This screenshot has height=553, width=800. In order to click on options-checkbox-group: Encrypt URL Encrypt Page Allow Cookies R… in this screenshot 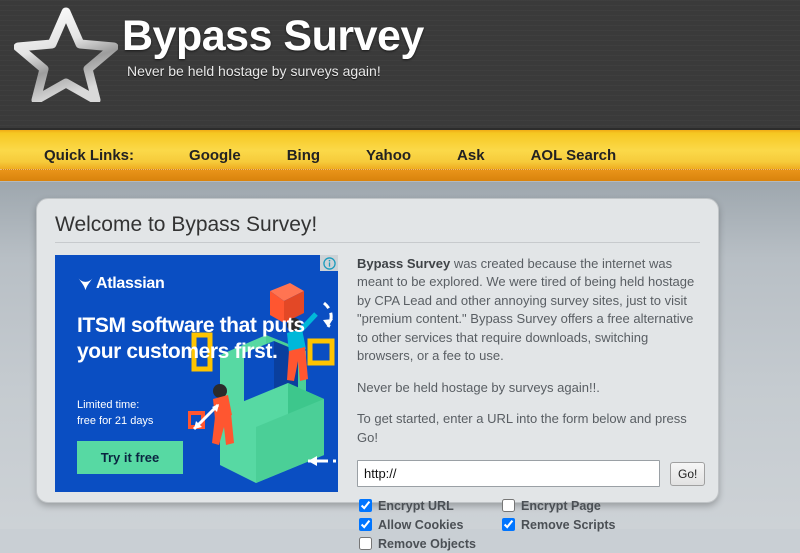, I will do `click(531, 524)`.